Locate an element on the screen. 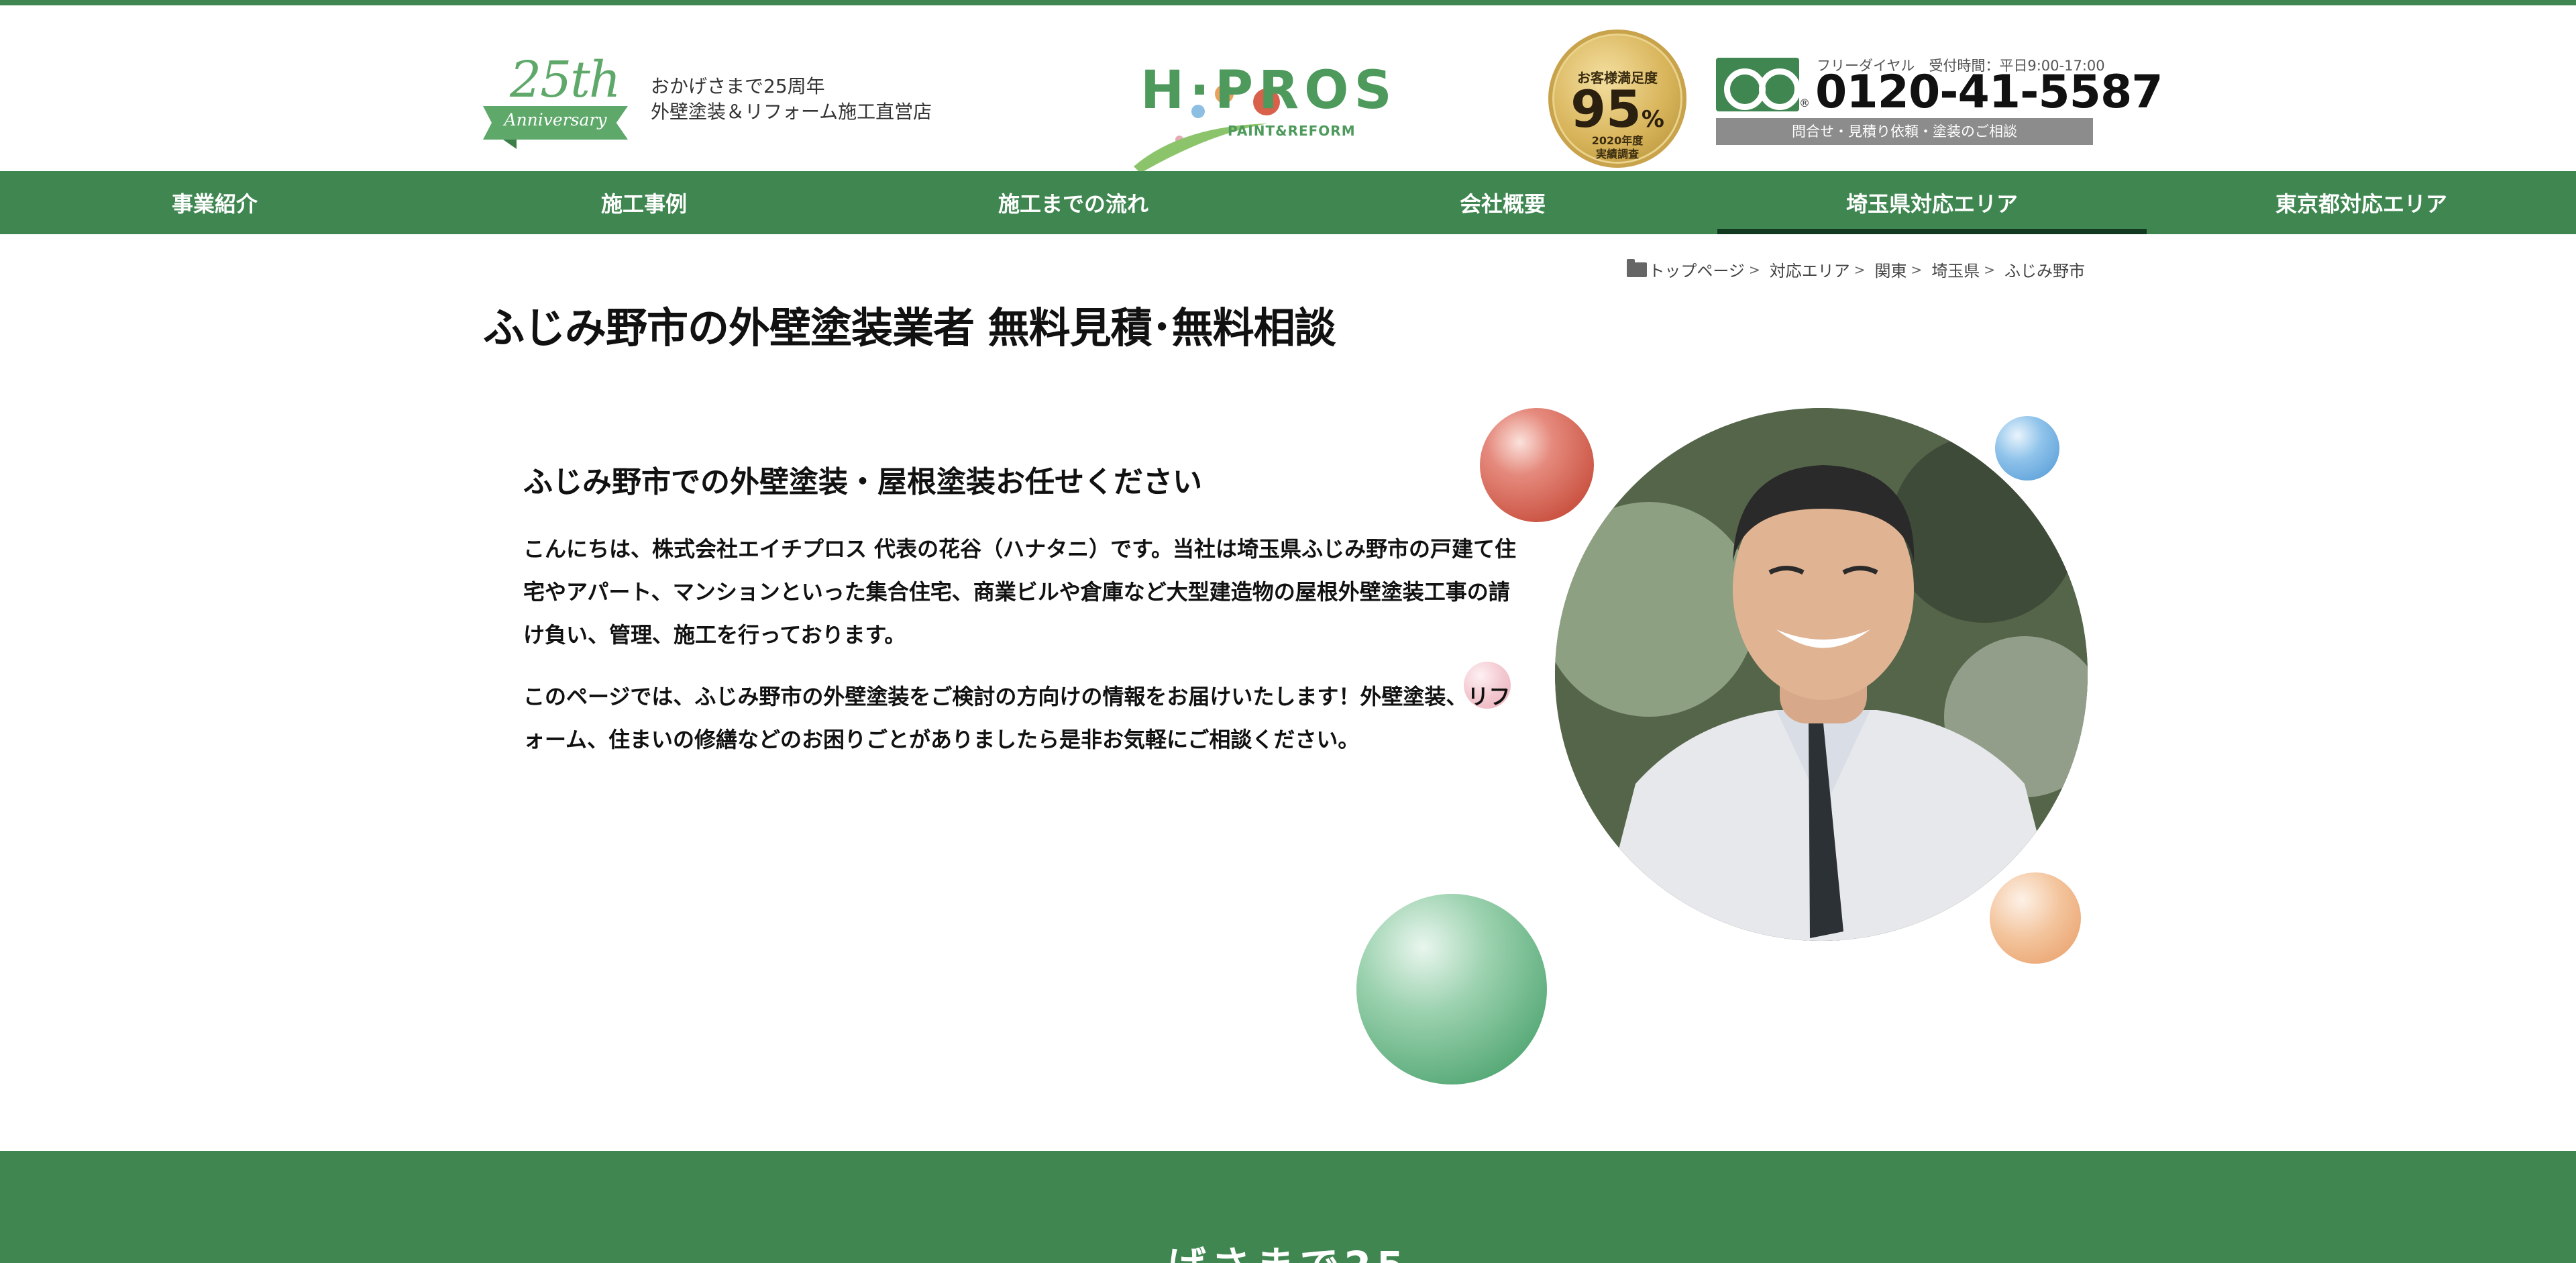 This screenshot has height=1263, width=2576. header-tagline: おかげさまで25周年 外壁塗装＆リフォーム施工直営店 is located at coordinates (791, 99).